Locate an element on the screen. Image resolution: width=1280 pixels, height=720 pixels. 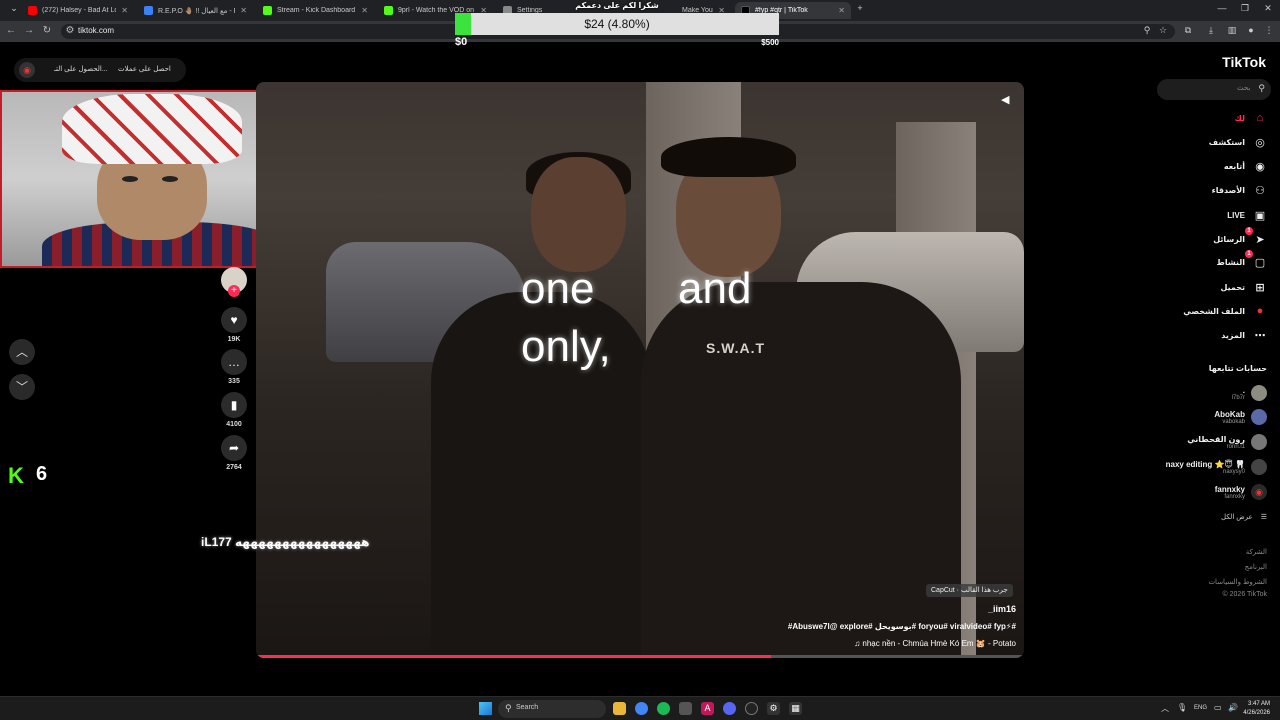
messages-icon: ➤ is located at coordinates (1260, 239).